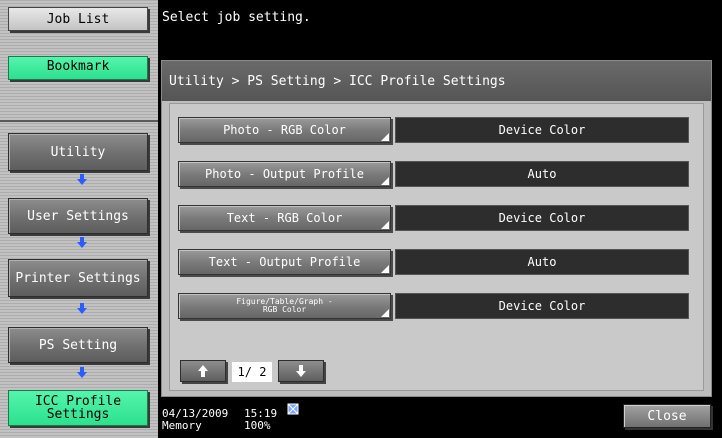 The image size is (722, 438). I want to click on setting-label: Photo - Output Profile, so click(284, 174).